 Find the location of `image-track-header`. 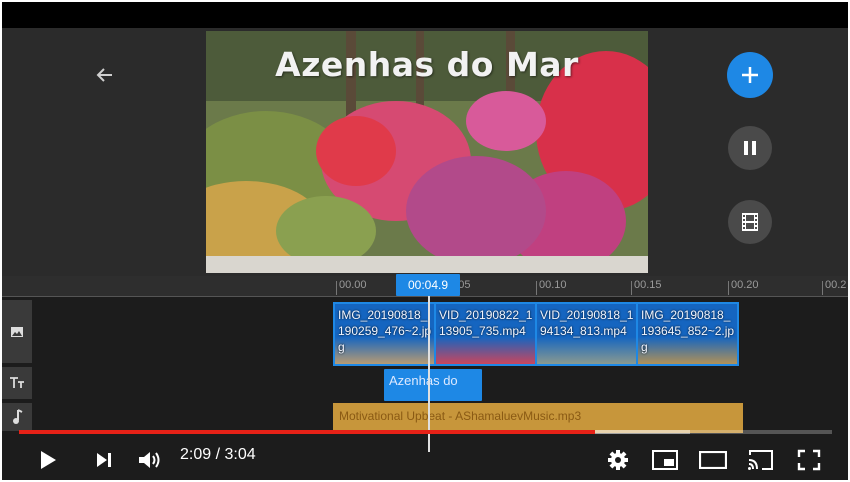

image-track-header is located at coordinates (17, 331).